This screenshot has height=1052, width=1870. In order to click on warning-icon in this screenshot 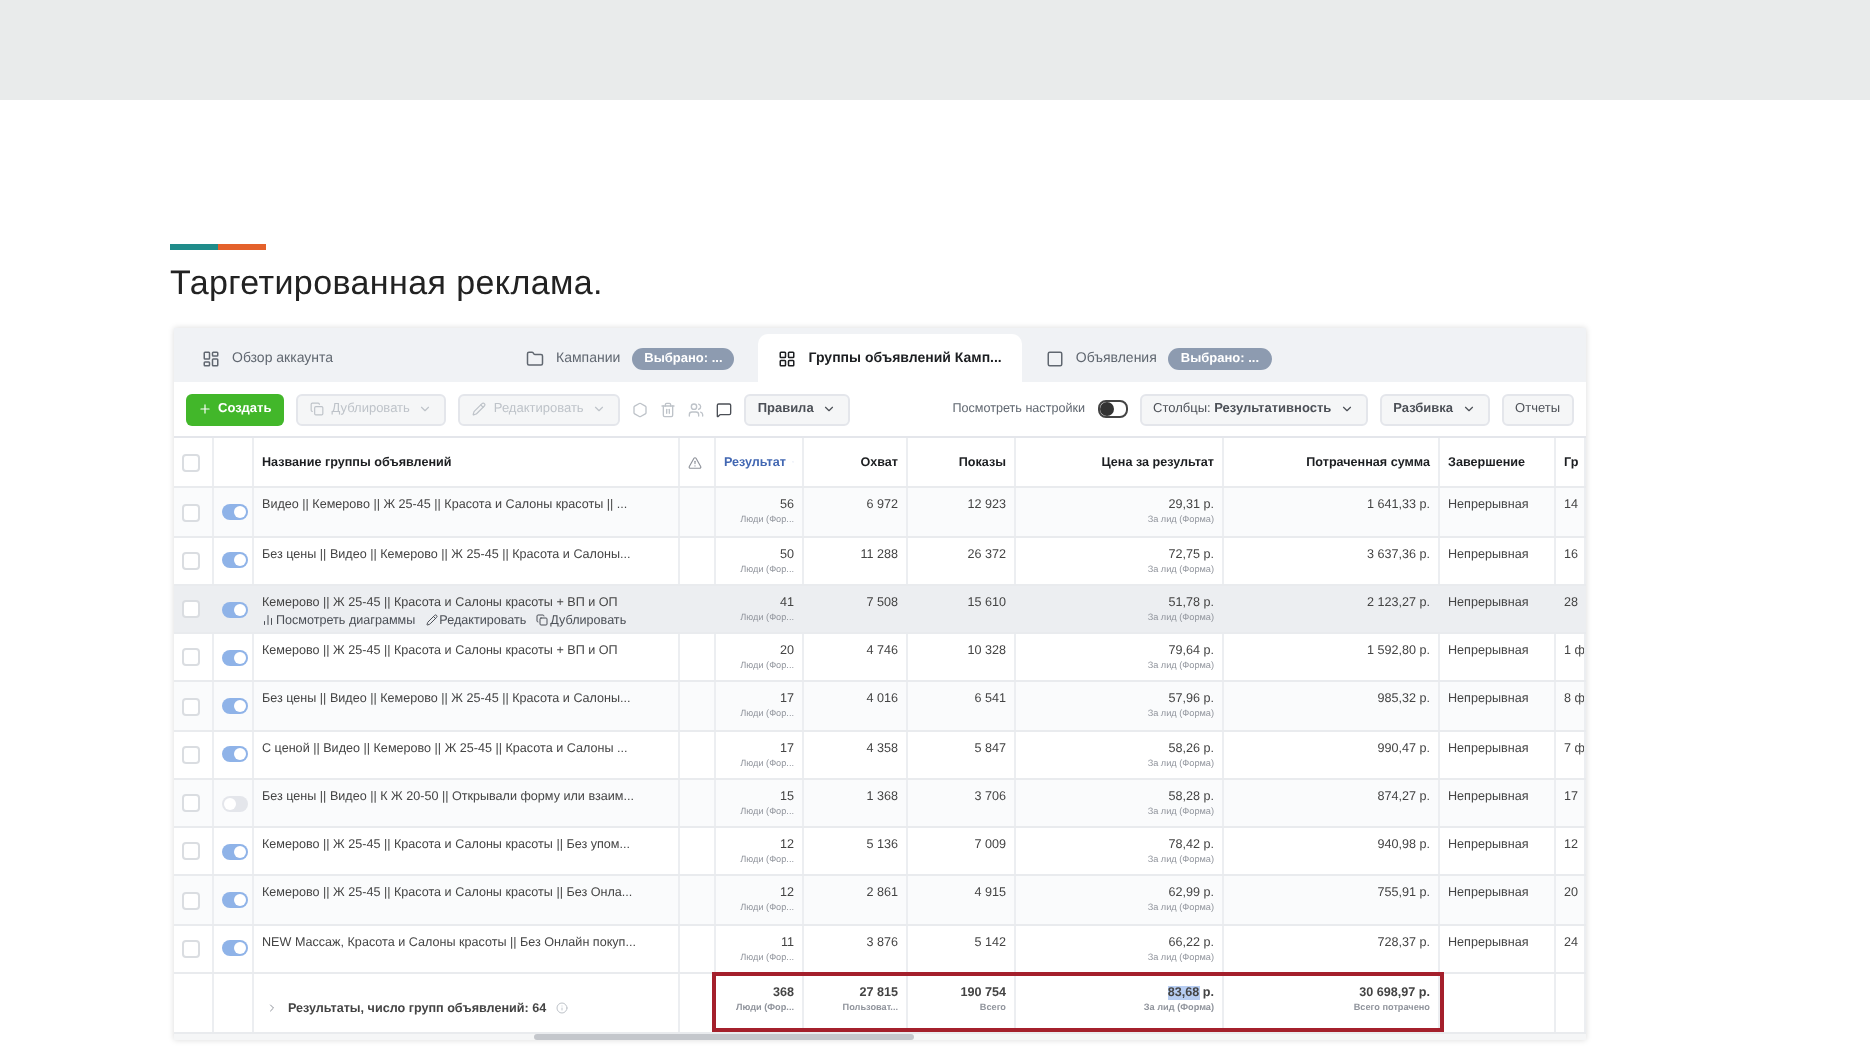, I will do `click(695, 462)`.